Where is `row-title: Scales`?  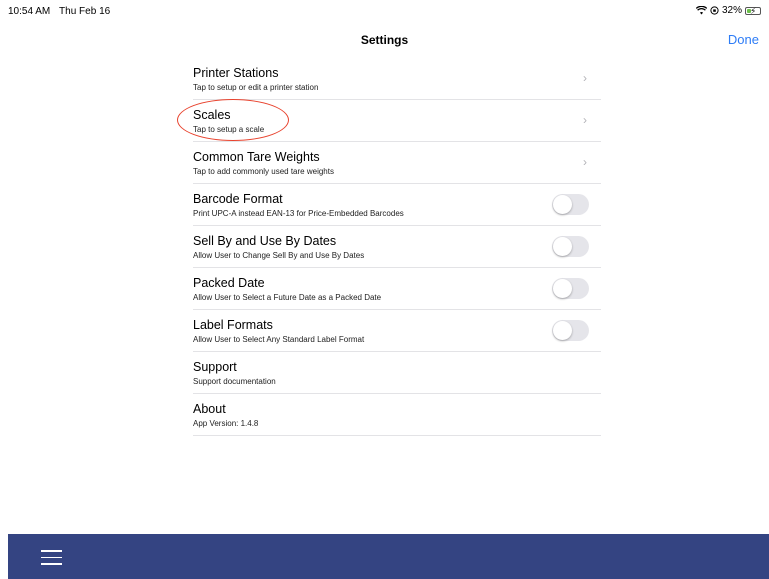
row-title: Scales is located at coordinates (212, 115).